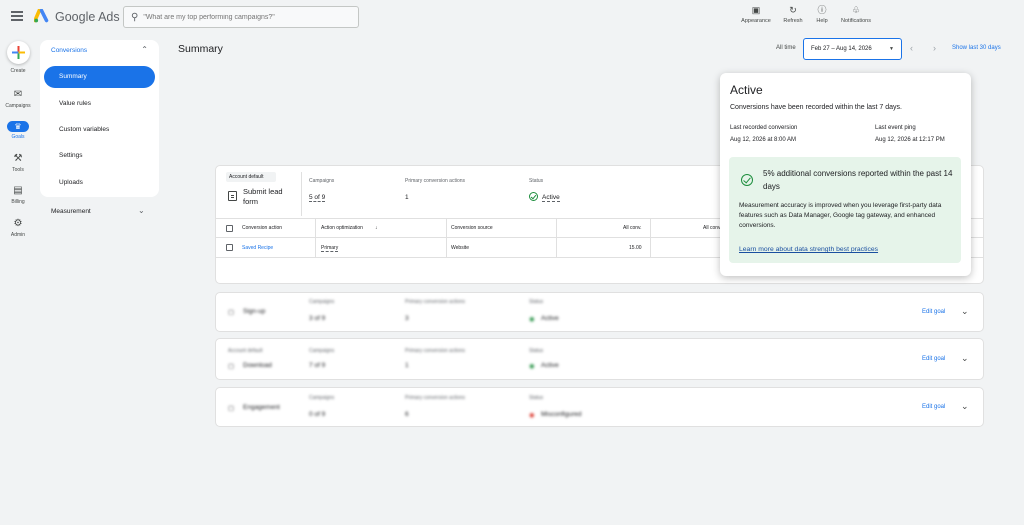 Image resolution: width=1024 pixels, height=525 pixels. Describe the element at coordinates (472, 228) in the screenshot. I see `col-conversion-source: Conversion source` at that location.